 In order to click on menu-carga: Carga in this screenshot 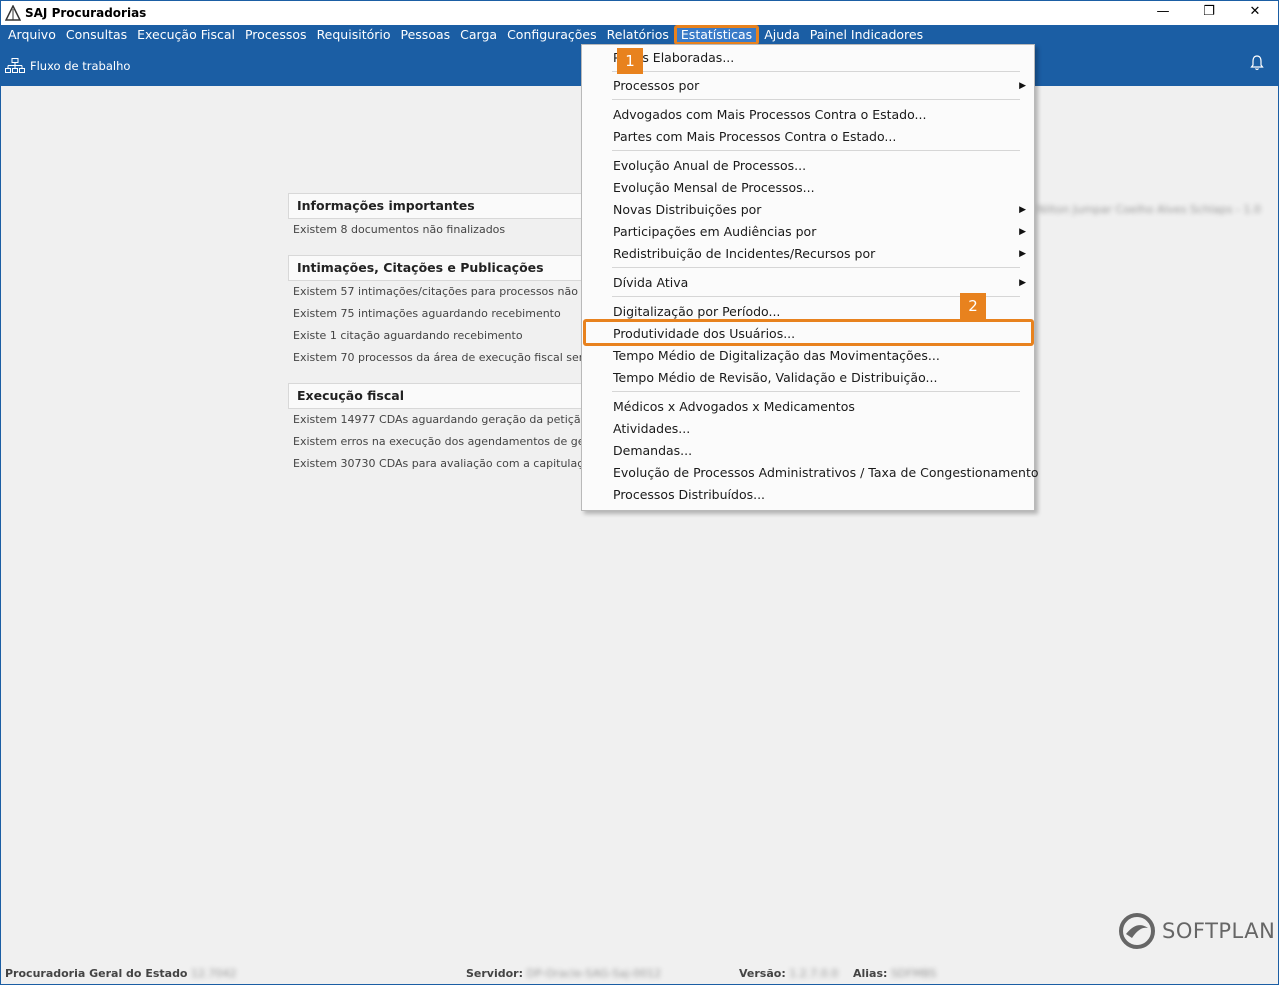, I will do `click(478, 35)`.